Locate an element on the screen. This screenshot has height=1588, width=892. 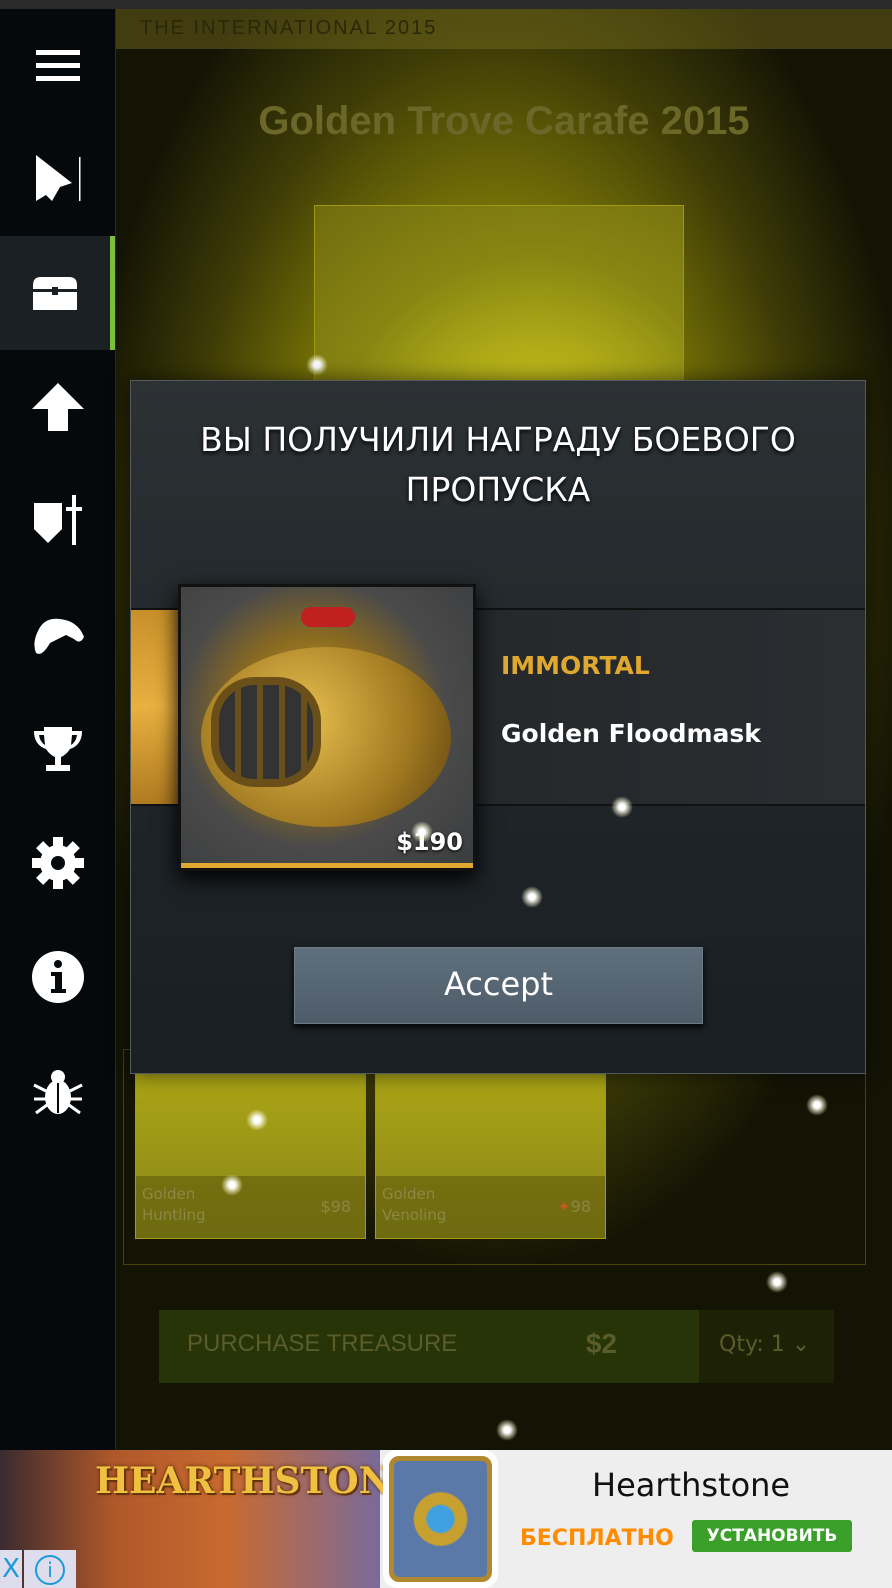
gamepad-icon is located at coordinates (58, 636).